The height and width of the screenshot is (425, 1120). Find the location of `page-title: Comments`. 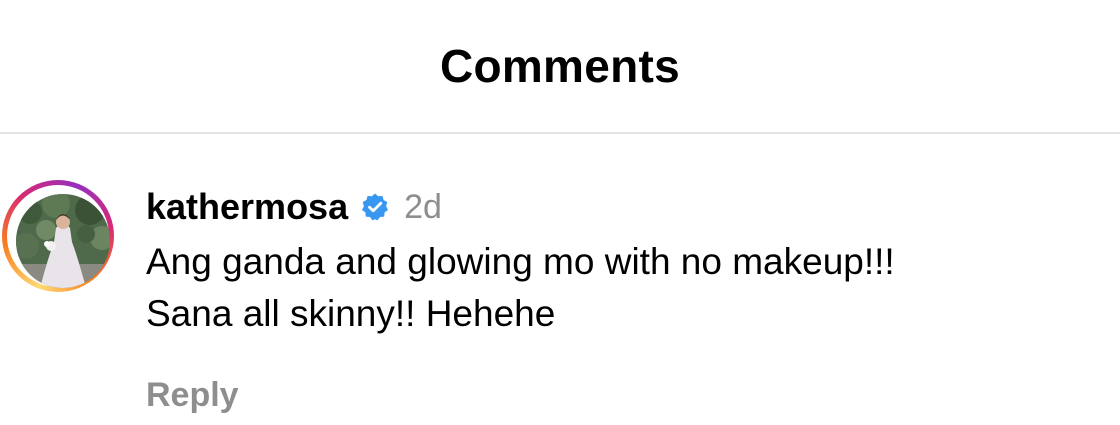

page-title: Comments is located at coordinates (560, 66).